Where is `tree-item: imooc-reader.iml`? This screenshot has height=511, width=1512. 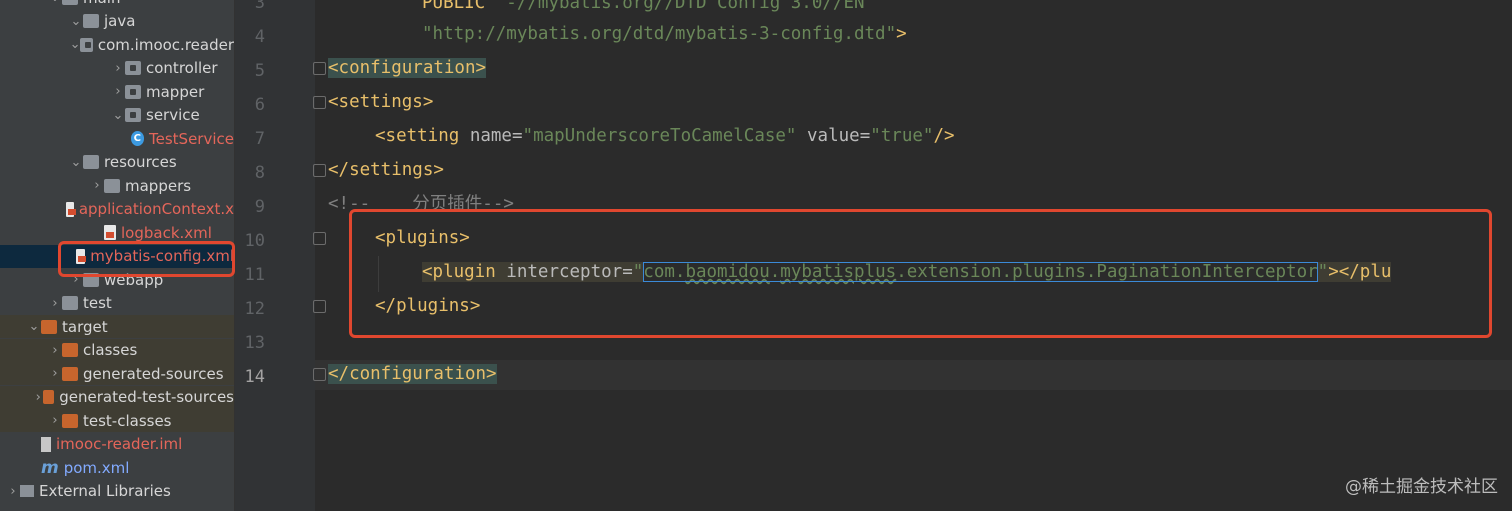 tree-item: imooc-reader.iml is located at coordinates (117, 444).